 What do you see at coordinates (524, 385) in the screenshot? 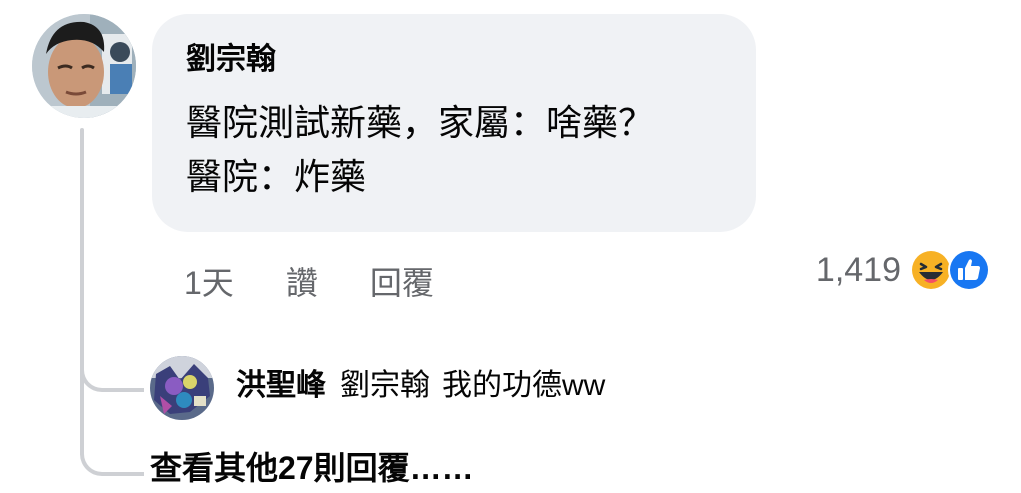
I see `reply-text: 我的功德ww` at bounding box center [524, 385].